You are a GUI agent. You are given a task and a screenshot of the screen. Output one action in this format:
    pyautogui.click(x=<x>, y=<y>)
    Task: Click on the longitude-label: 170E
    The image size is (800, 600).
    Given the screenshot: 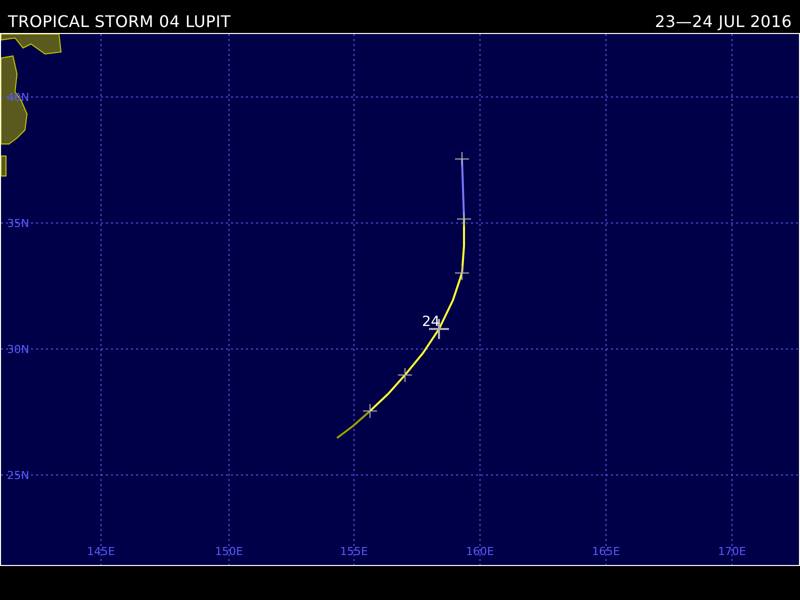 What is the action you would take?
    pyautogui.click(x=732, y=551)
    